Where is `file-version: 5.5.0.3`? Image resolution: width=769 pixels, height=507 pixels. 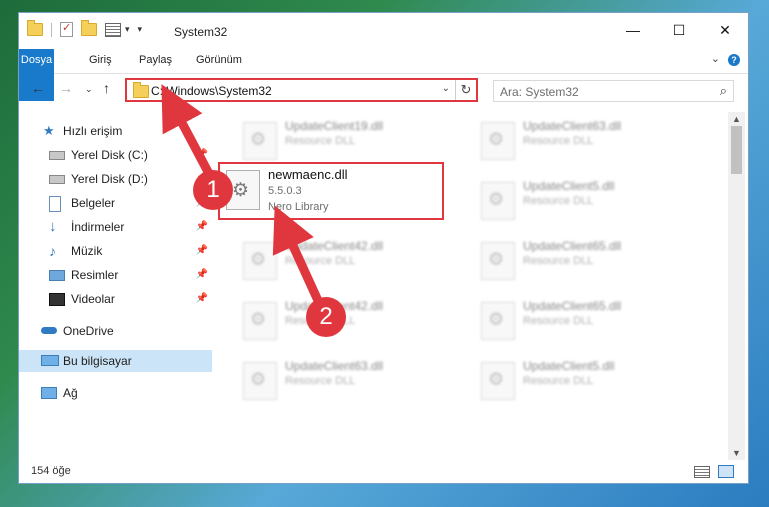 file-version: 5.5.0.3 is located at coordinates (285, 191).